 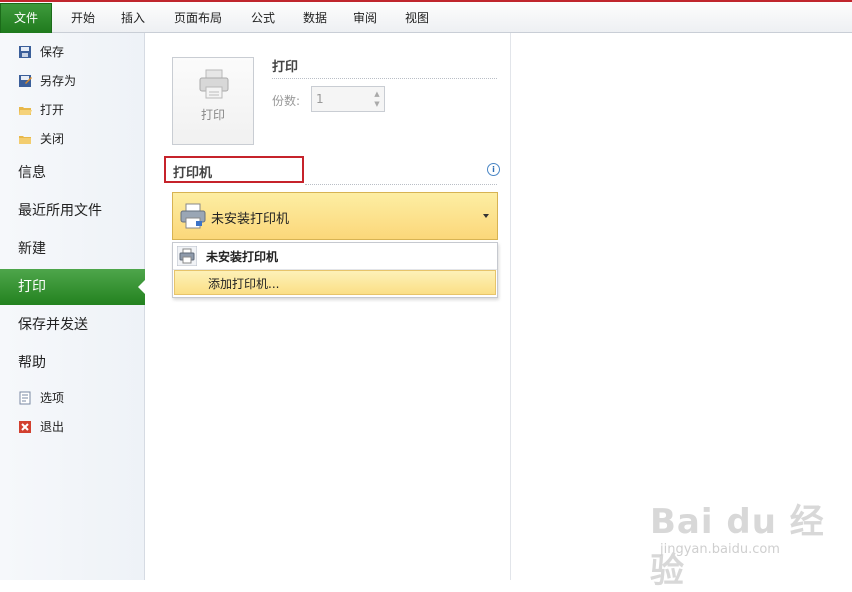 I want to click on options-icon, so click(x=25, y=398).